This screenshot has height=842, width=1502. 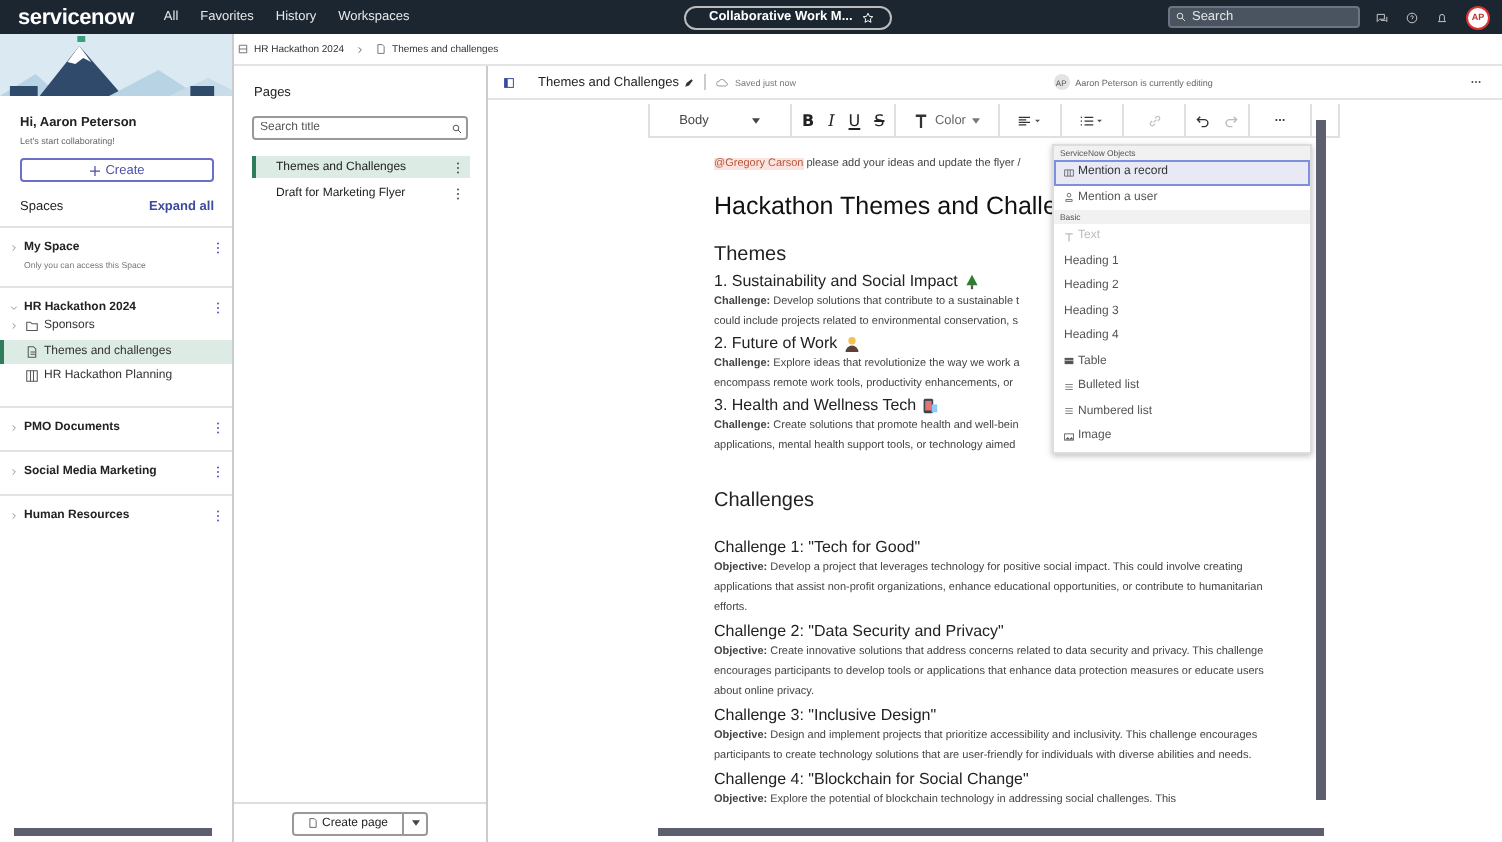 I want to click on person-icon, so click(x=851, y=343).